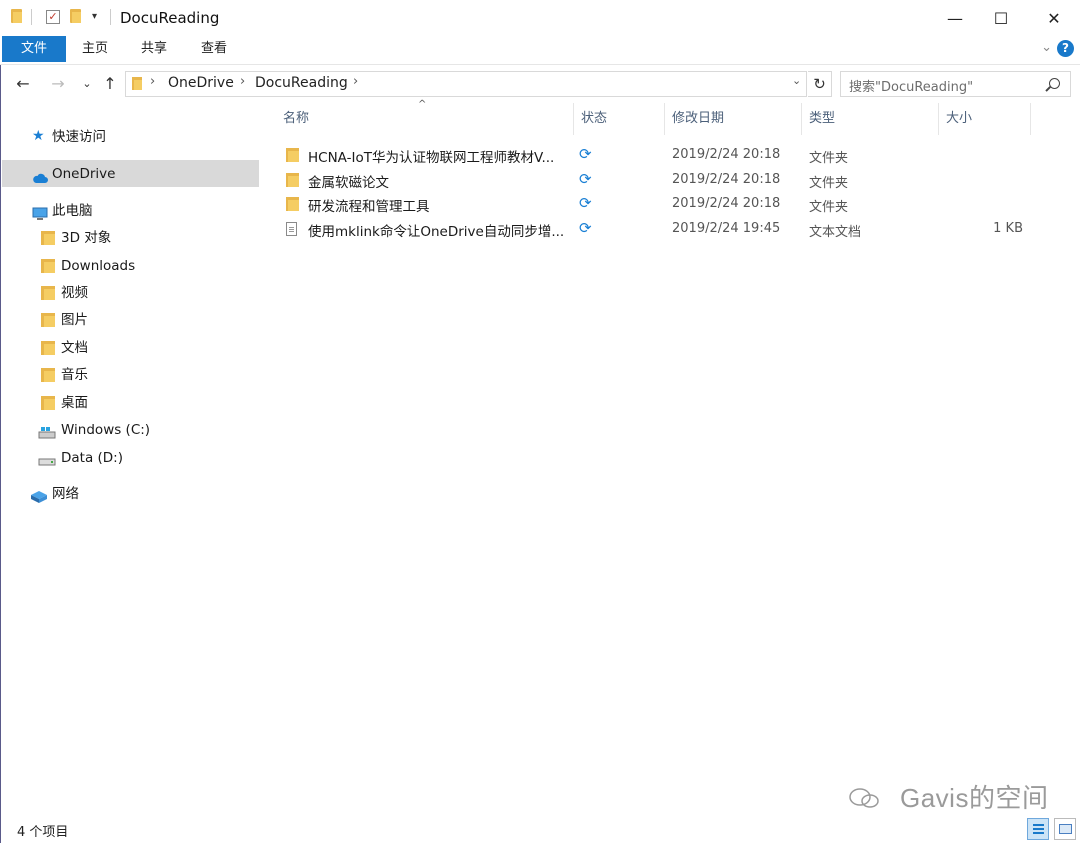 This screenshot has width=1080, height=843. What do you see at coordinates (34, 49) in the screenshot?
I see `tab-file: 文件` at bounding box center [34, 49].